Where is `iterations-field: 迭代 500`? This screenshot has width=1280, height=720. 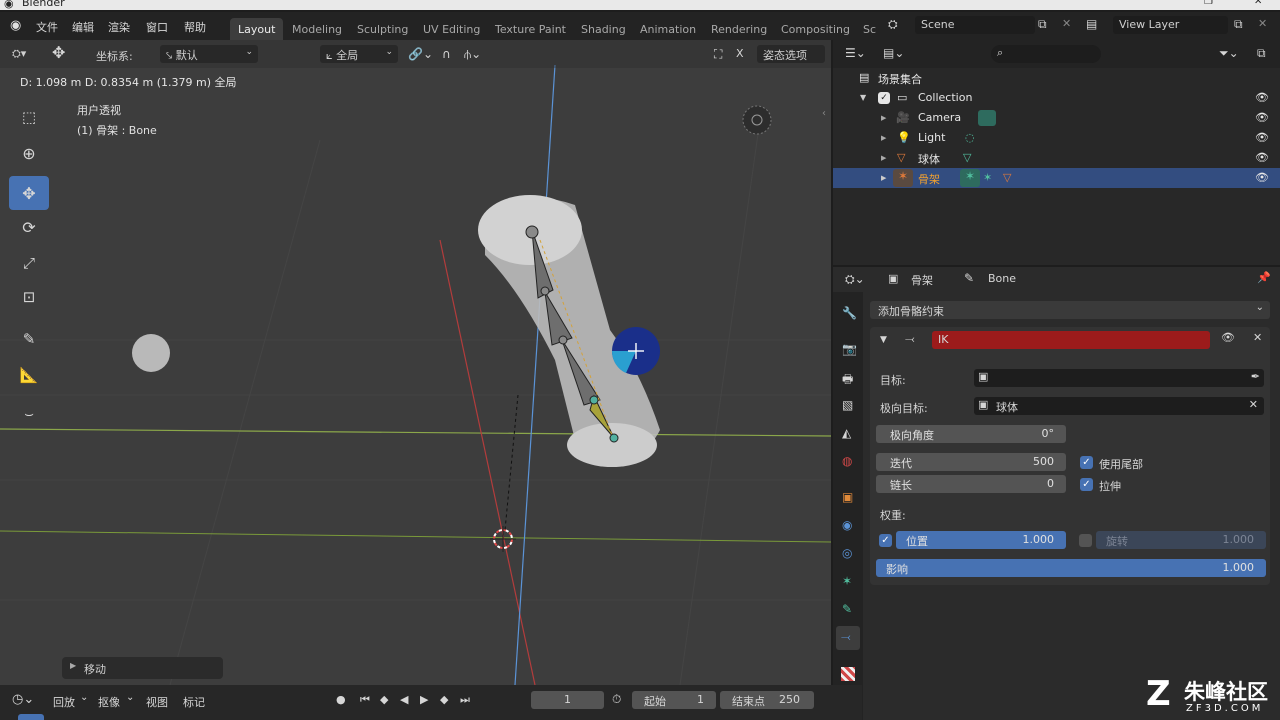
iterations-field: 迭代 500 is located at coordinates (971, 462).